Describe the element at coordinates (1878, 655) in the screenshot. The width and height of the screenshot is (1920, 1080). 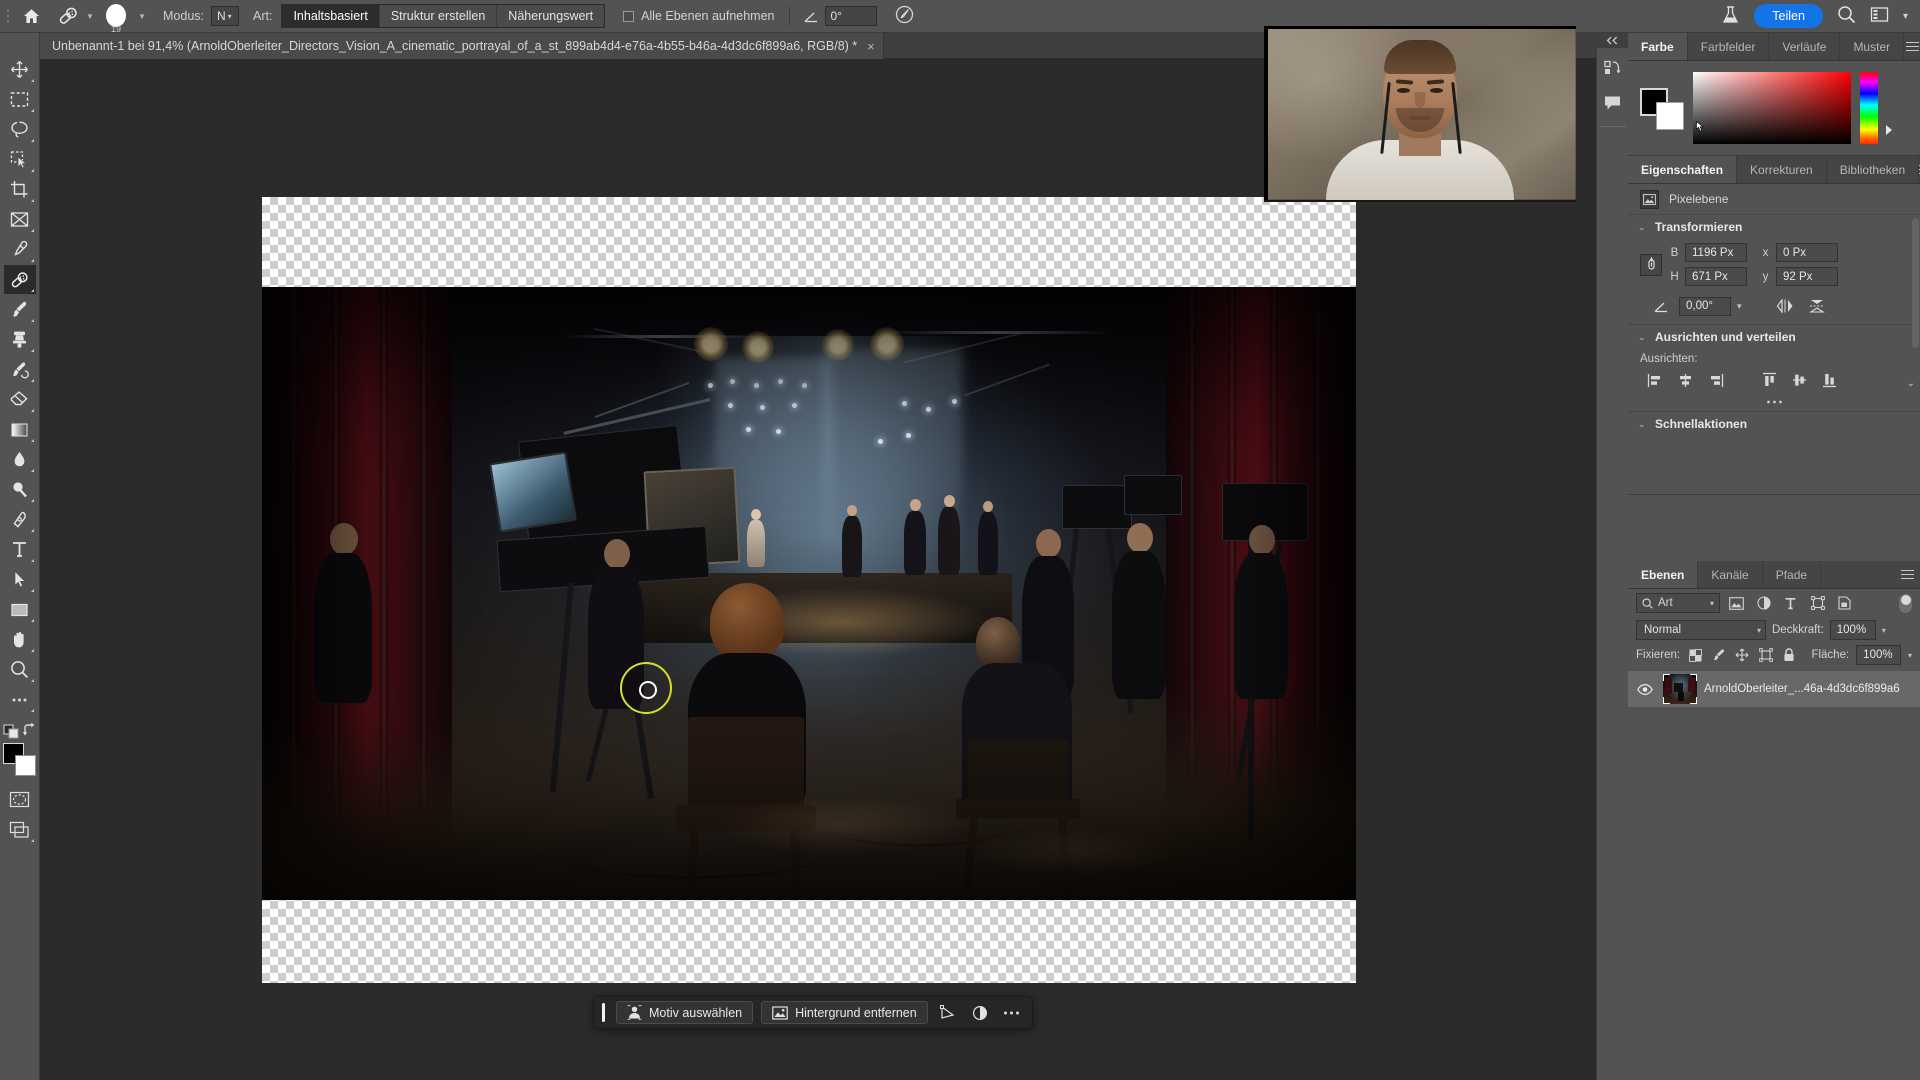
I see `fill-input: 100%` at that location.